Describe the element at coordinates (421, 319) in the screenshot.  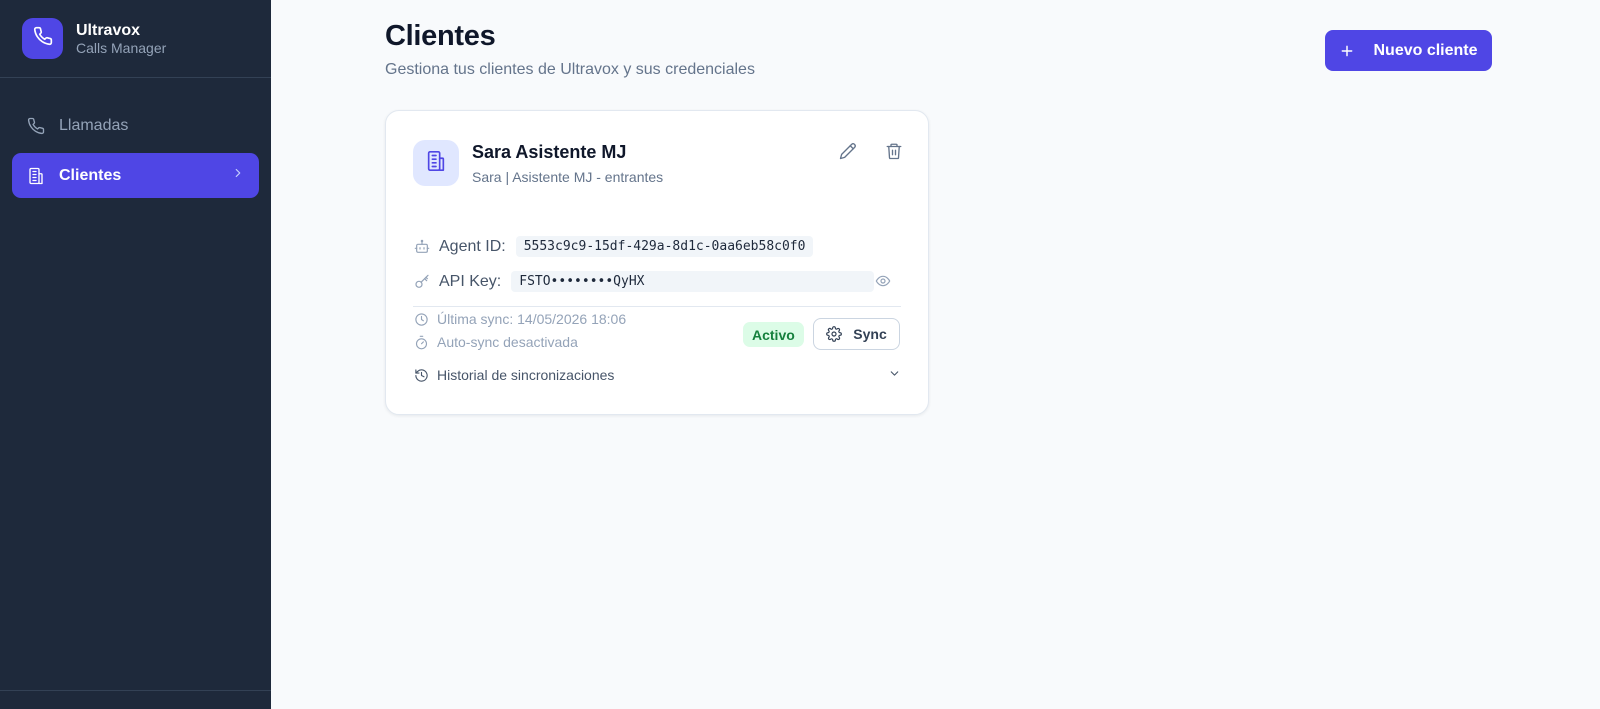
I see `clock-icon` at that location.